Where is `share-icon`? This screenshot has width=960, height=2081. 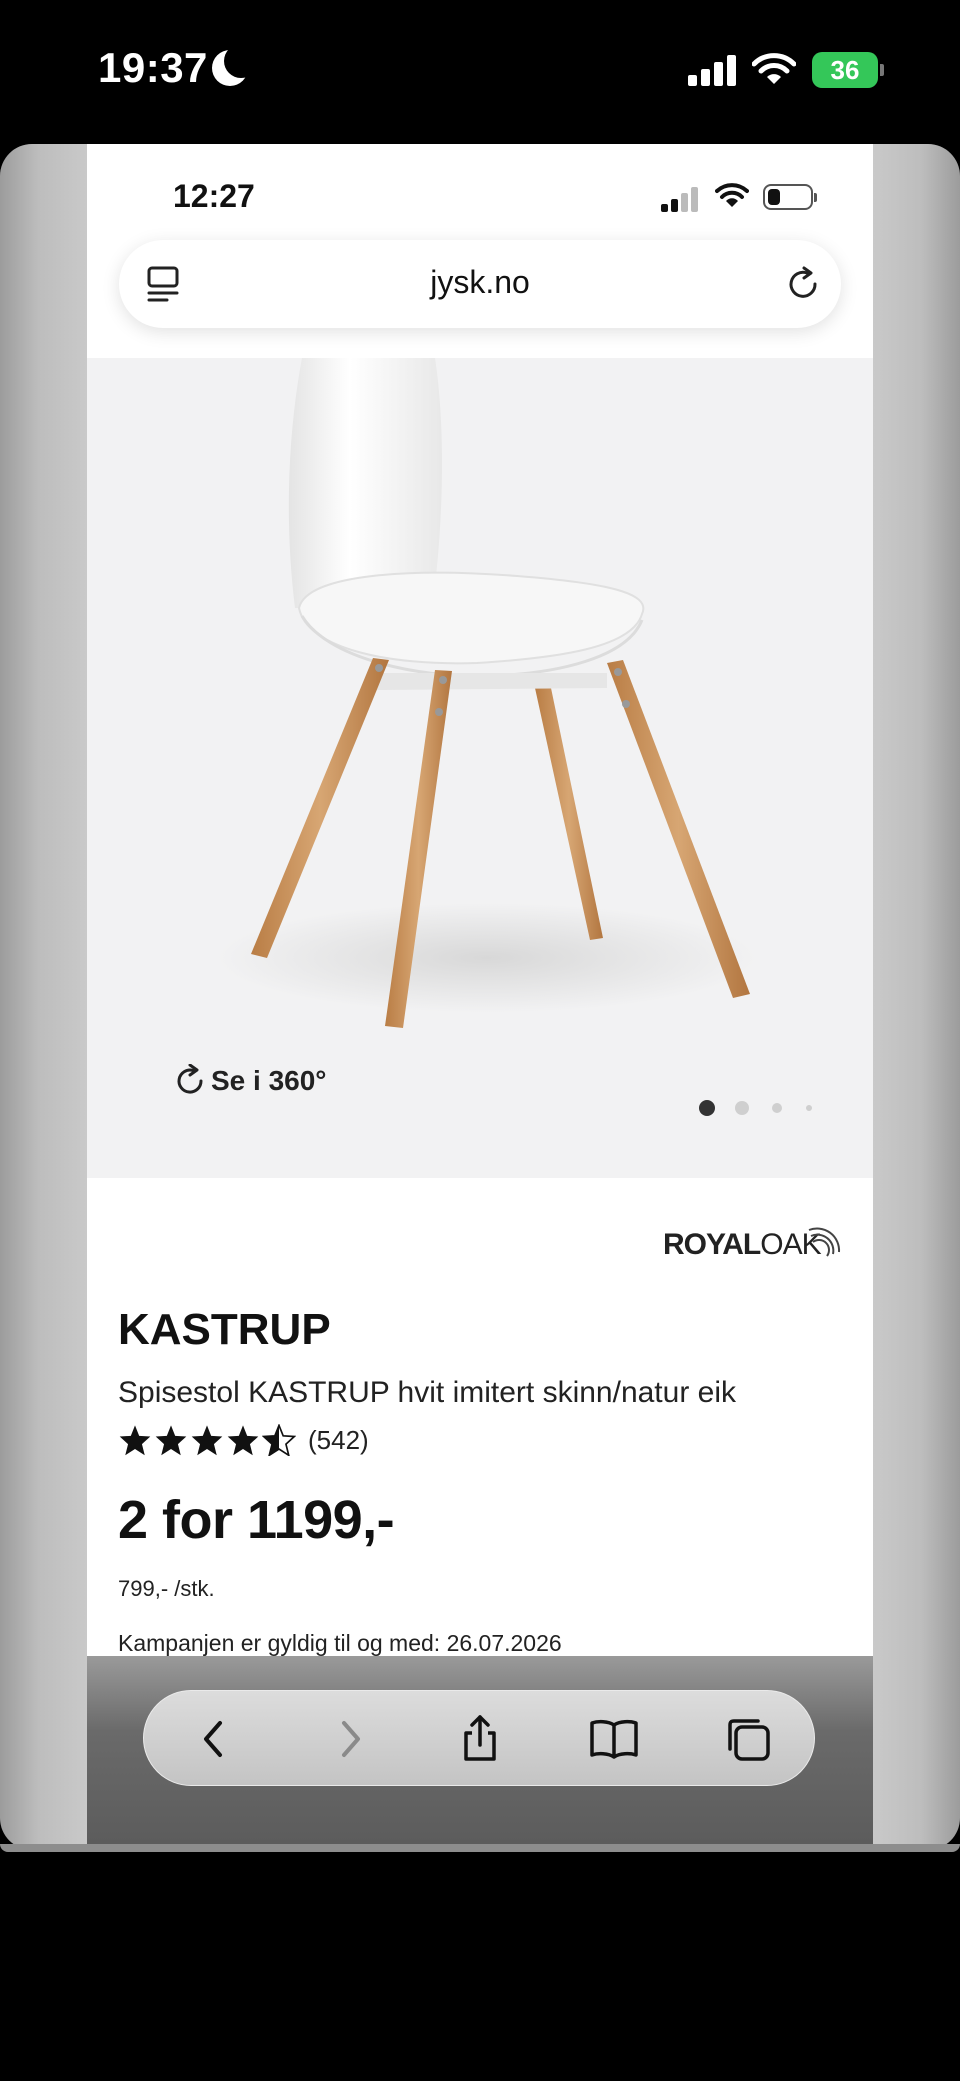
share-icon is located at coordinates (480, 1739).